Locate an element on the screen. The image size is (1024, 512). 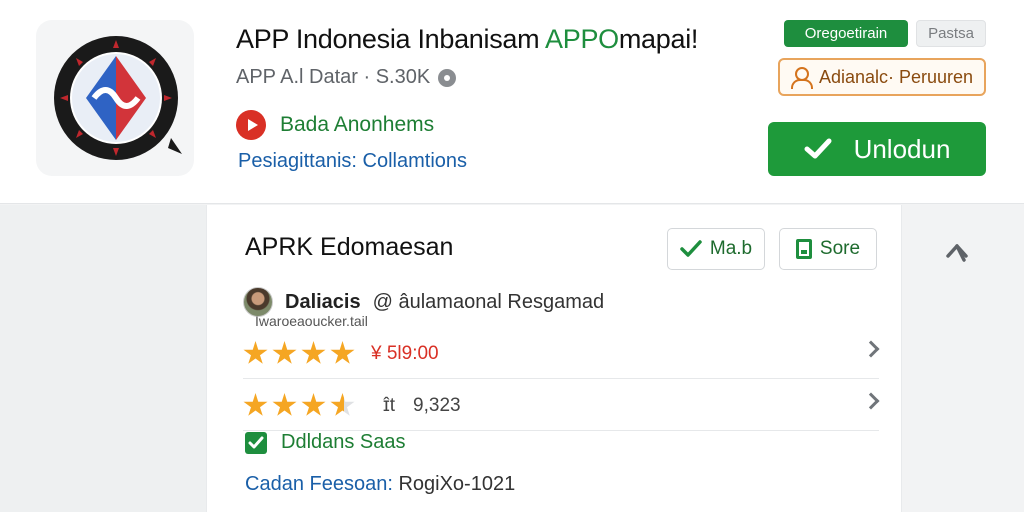
advisor-button: Adianalc· Peruuren is located at coordinates (882, 77).